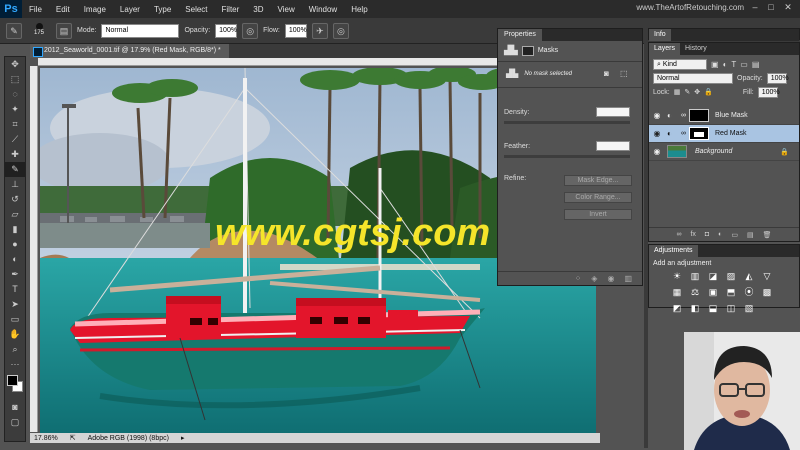 The width and height of the screenshot is (800, 450). I want to click on hue-saturation-icon: ▦, so click(677, 292).